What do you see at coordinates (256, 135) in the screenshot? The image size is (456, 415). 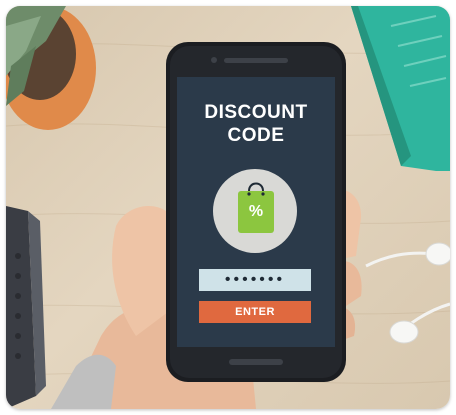 I see `title-line-2: CODE` at bounding box center [256, 135].